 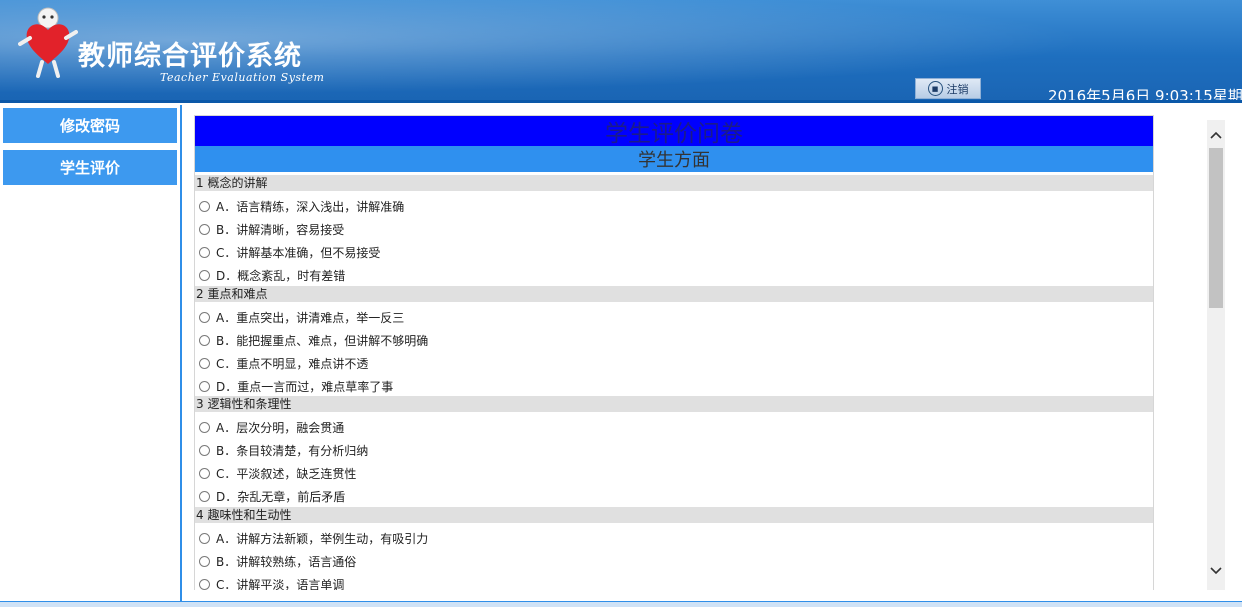 I want to click on option-label: B．条目较清楚，有分析归纳, so click(x=292, y=450).